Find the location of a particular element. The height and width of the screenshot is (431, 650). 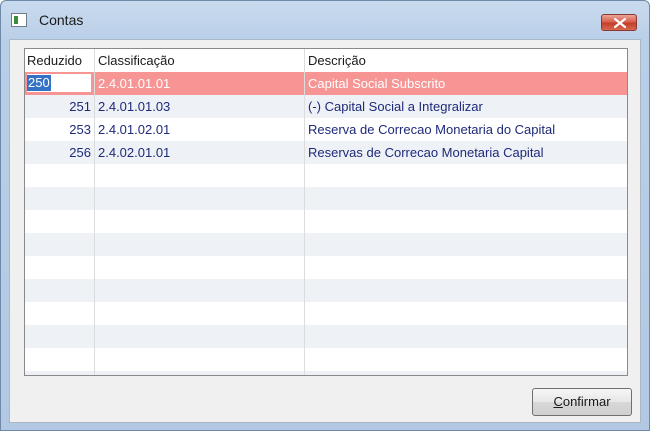

column-header-descricao: Descrição is located at coordinates (466, 60).